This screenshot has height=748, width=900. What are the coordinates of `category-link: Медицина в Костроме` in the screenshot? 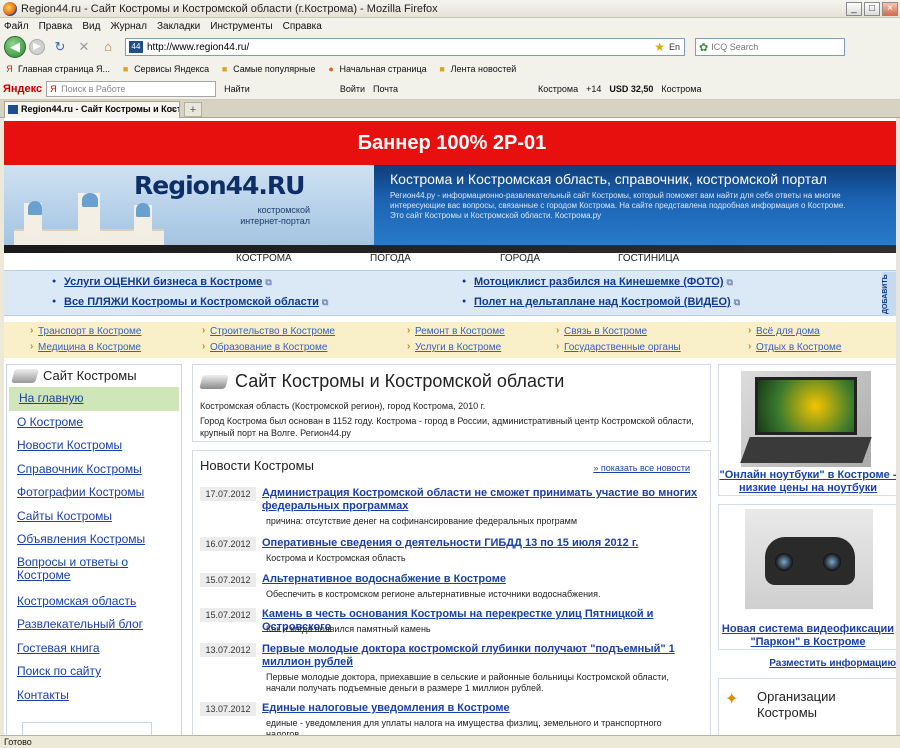 It's located at (85, 347).